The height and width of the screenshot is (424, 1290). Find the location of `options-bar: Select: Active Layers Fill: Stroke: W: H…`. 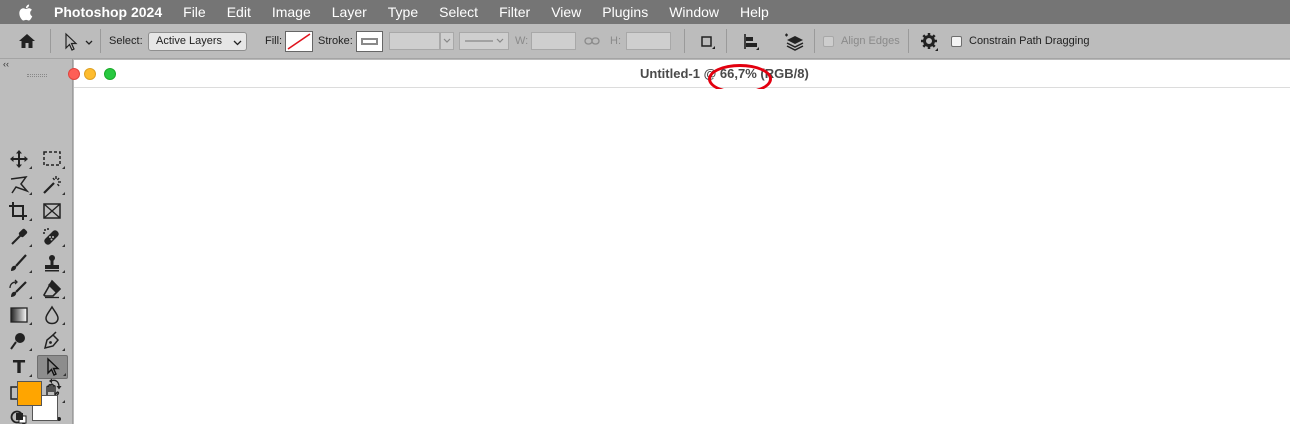

options-bar: Select: Active Layers Fill: Stroke: W: H… is located at coordinates (645, 41).